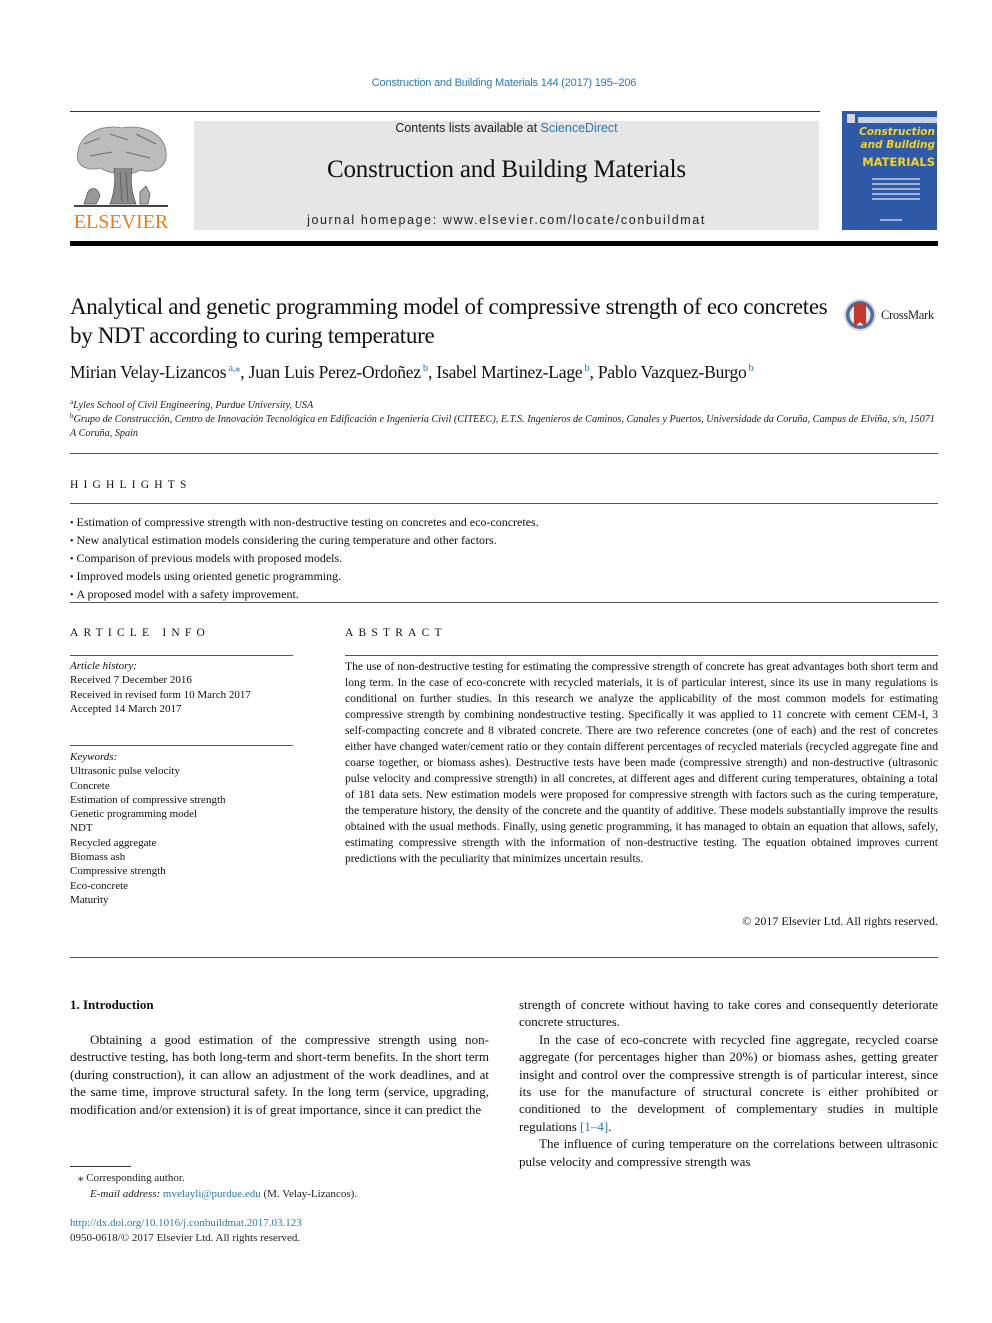  Describe the element at coordinates (309, 1193) in the screenshot. I see `email-owner: (M. Velay-Lizancos).` at that location.